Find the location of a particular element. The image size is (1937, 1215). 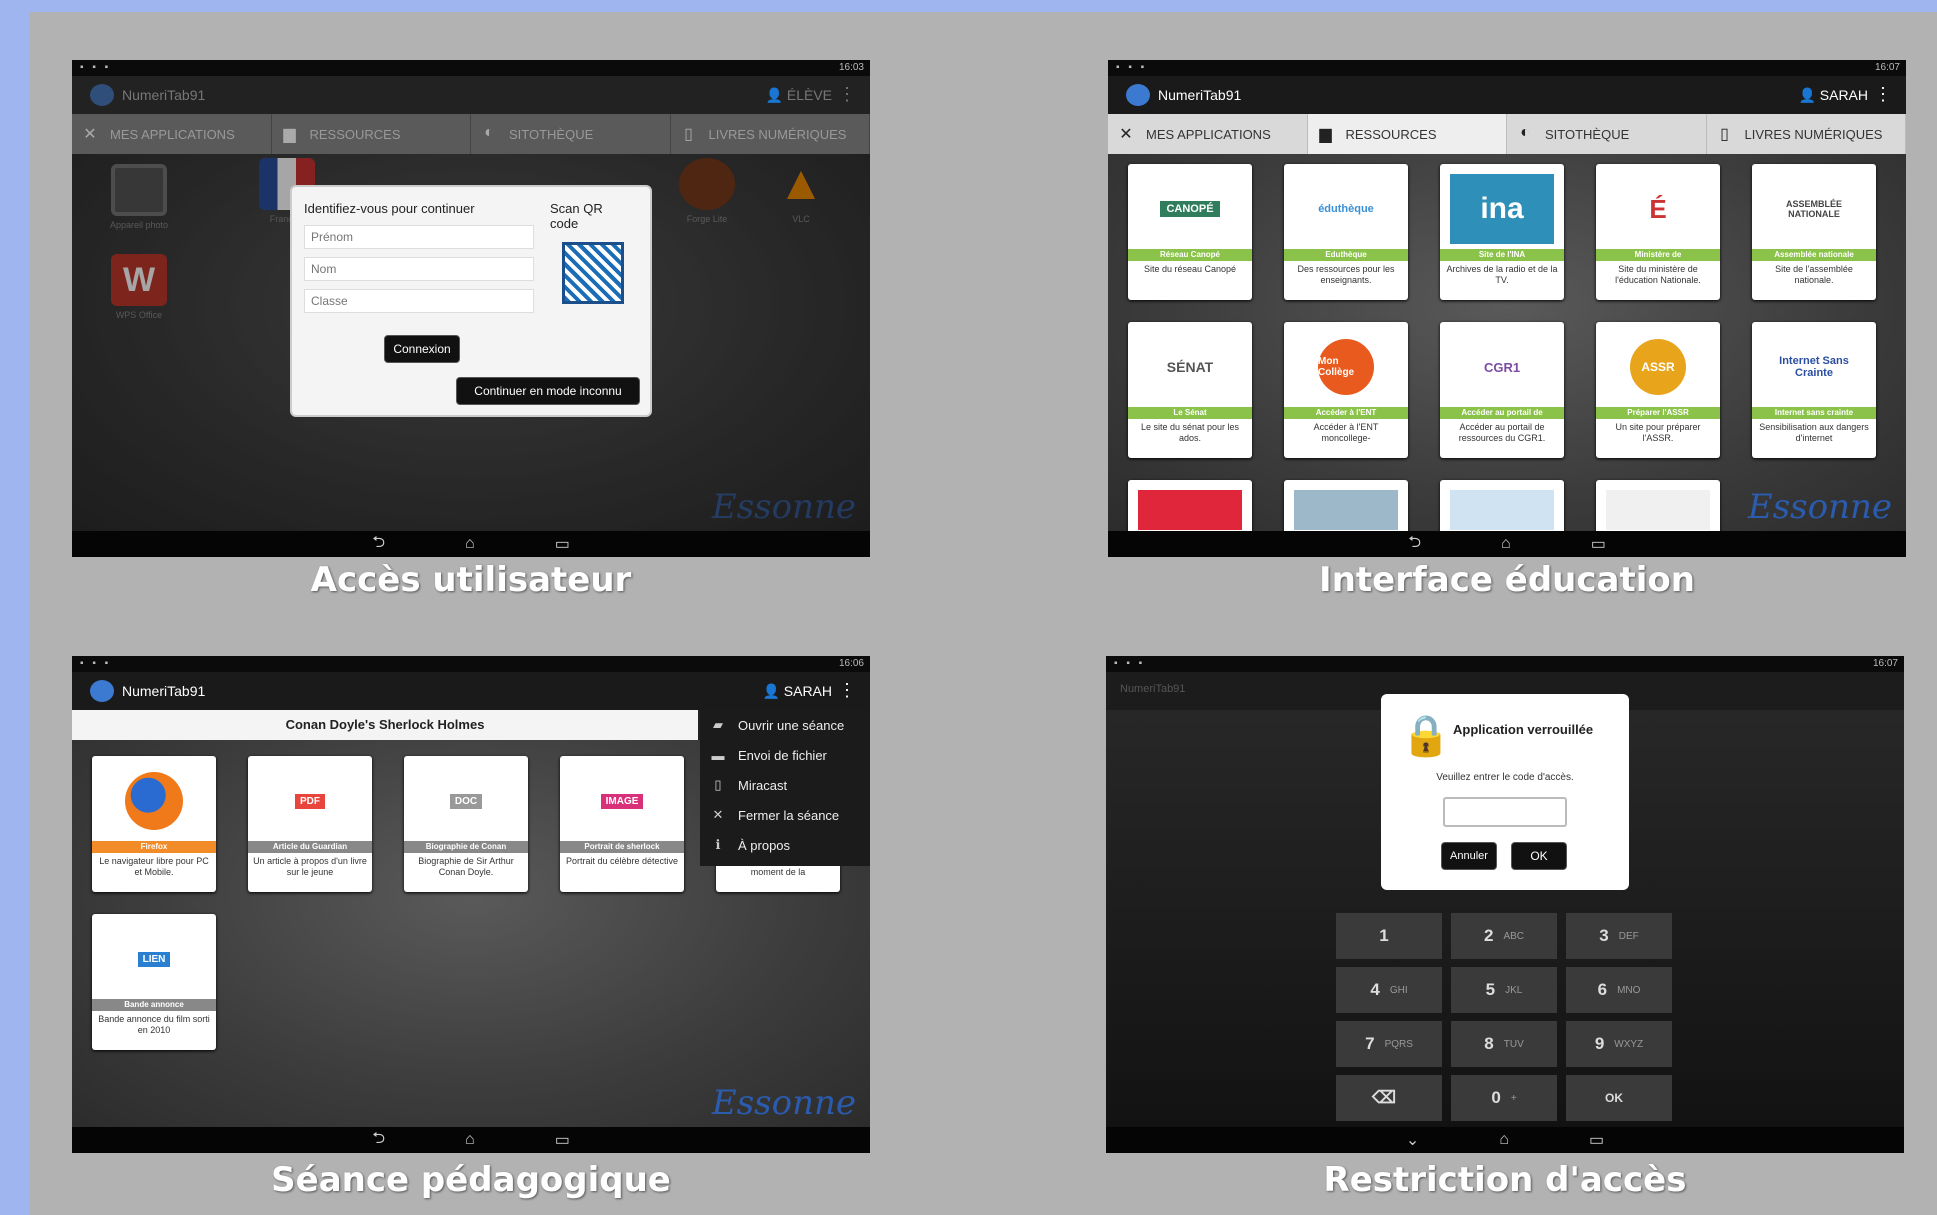

scan-qr-label: Scan QR code is located at coordinates (576, 216).